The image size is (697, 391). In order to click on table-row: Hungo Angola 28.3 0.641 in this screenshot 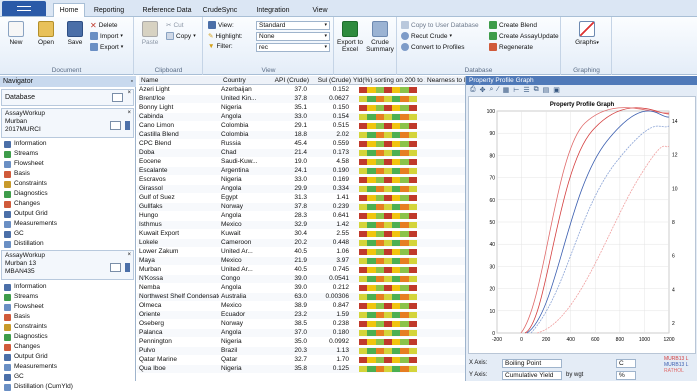, I will do `click(301, 216)`.